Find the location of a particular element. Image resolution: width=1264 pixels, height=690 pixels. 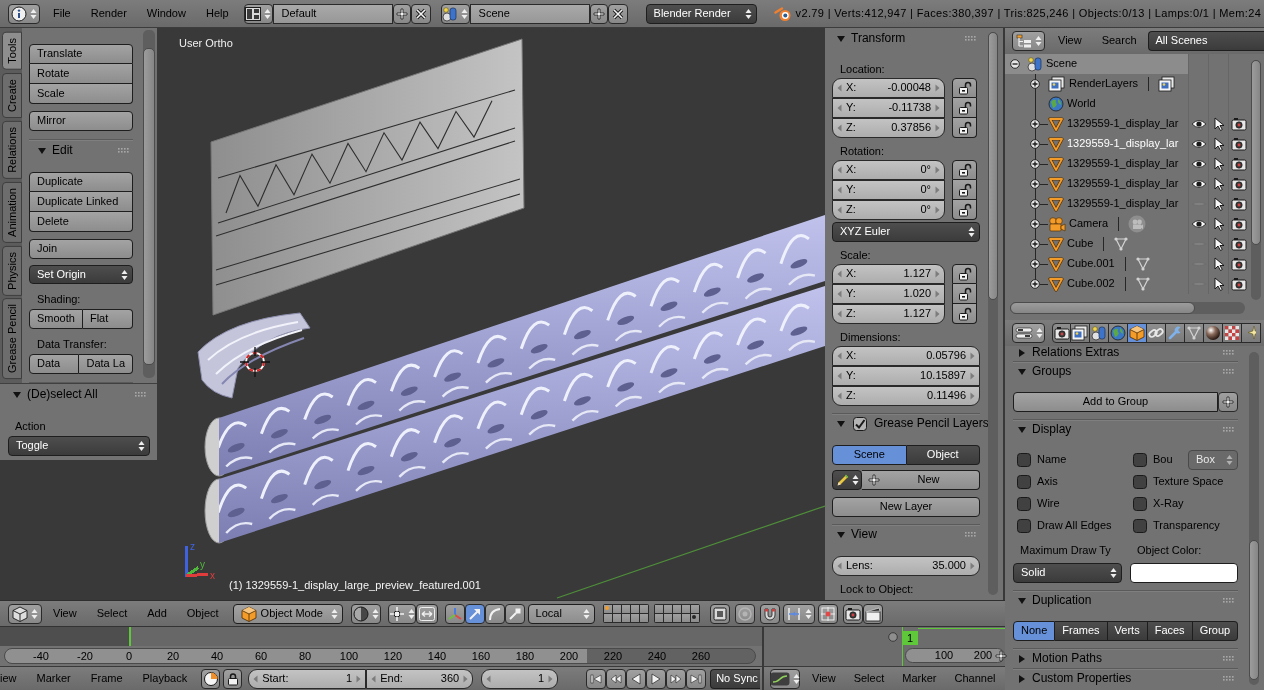

grip-dots-icon is located at coordinates (123, 150).